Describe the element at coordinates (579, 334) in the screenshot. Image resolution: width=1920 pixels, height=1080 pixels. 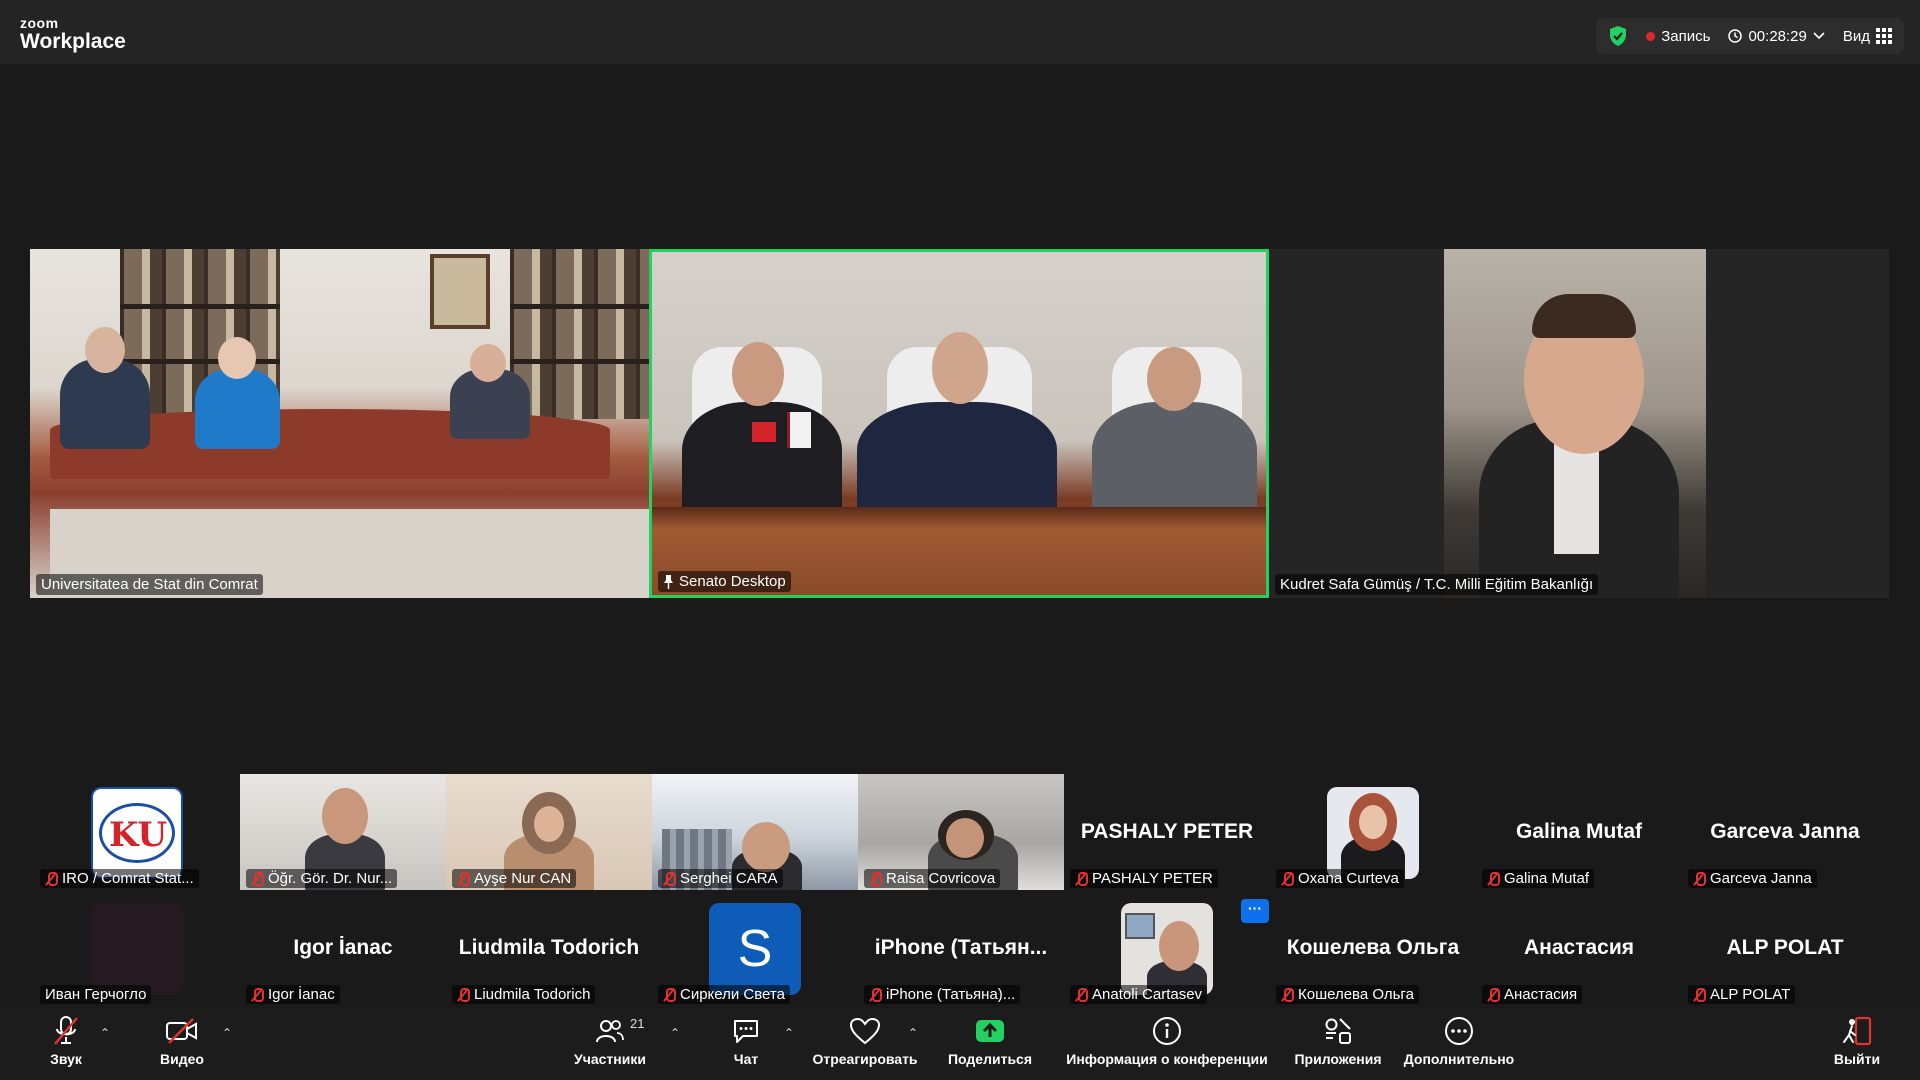
I see `bookshelf` at that location.